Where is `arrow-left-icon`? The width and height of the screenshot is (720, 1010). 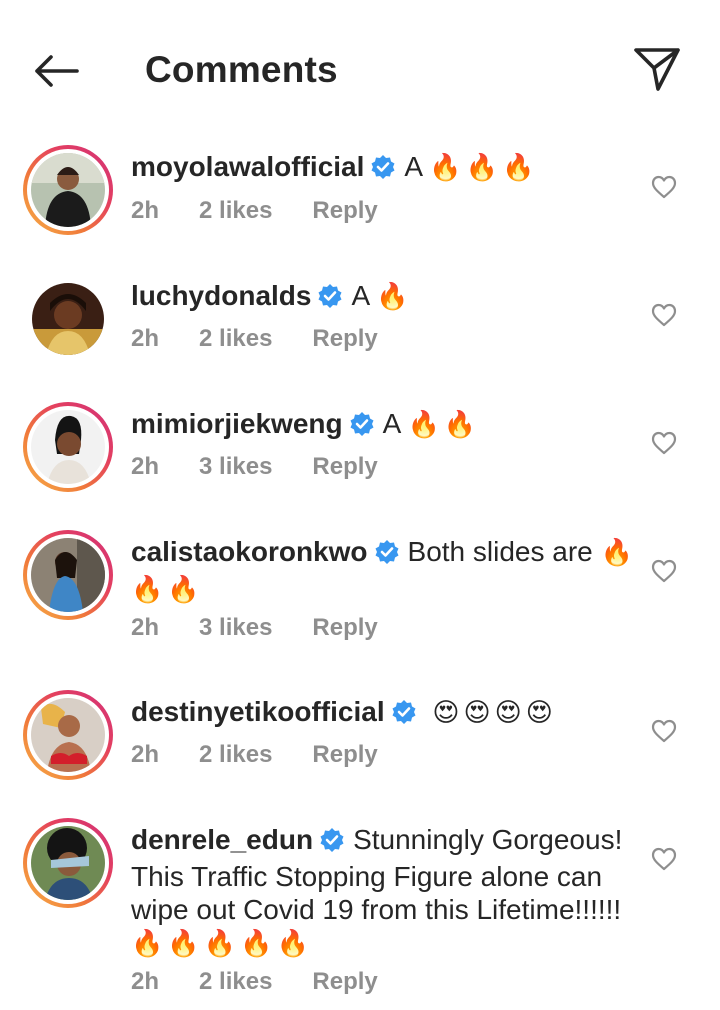 arrow-left-icon is located at coordinates (57, 71).